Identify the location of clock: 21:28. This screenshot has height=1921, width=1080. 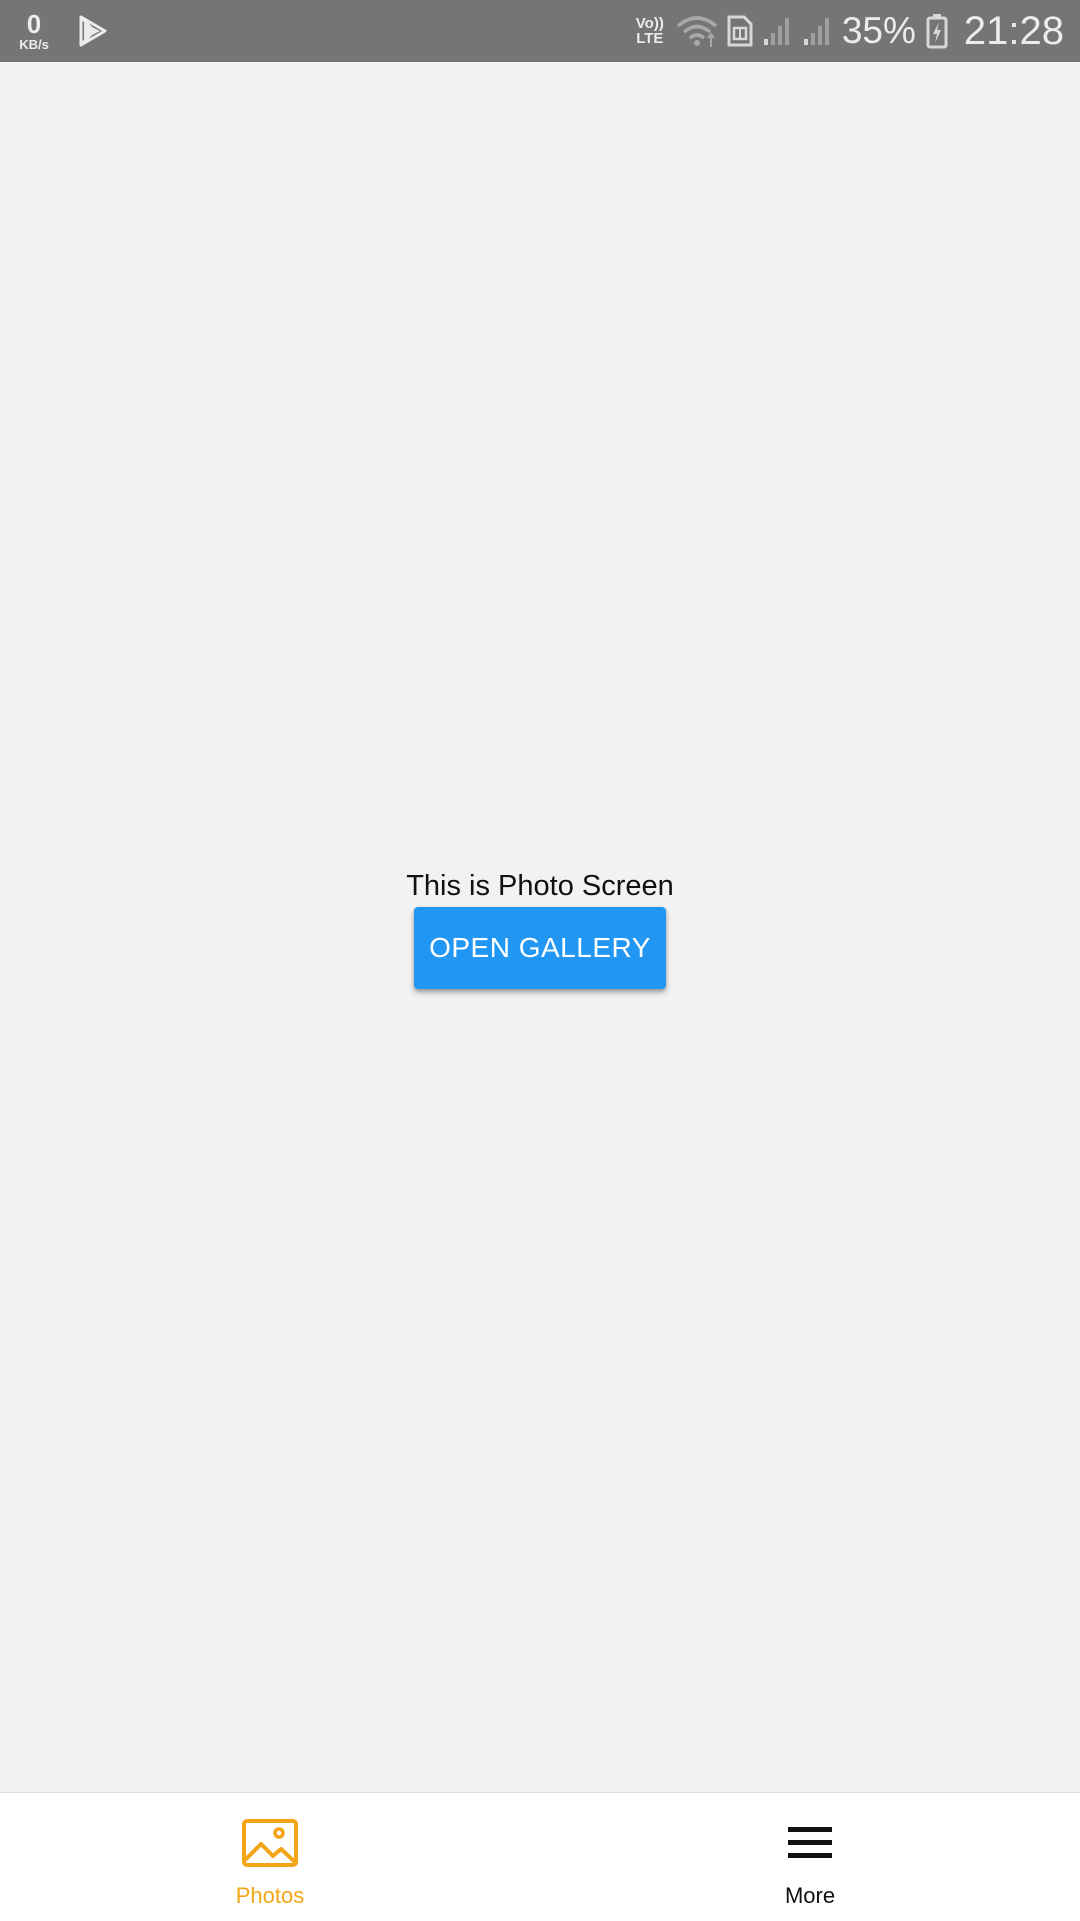
(1013, 30).